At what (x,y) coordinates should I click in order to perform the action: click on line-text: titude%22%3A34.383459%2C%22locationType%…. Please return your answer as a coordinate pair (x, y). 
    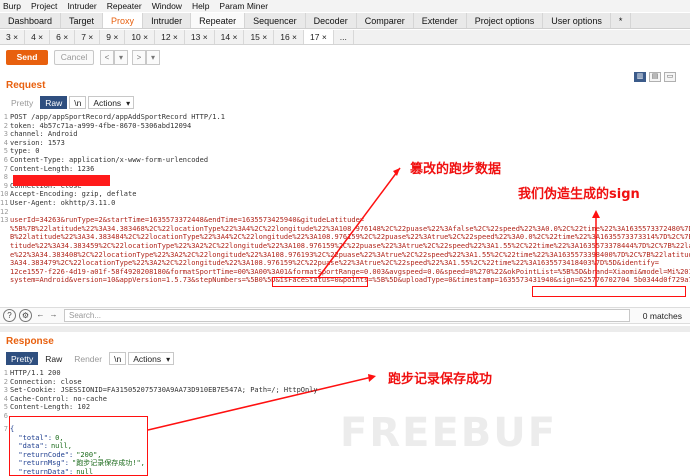
    Looking at the image, I should click on (350, 245).